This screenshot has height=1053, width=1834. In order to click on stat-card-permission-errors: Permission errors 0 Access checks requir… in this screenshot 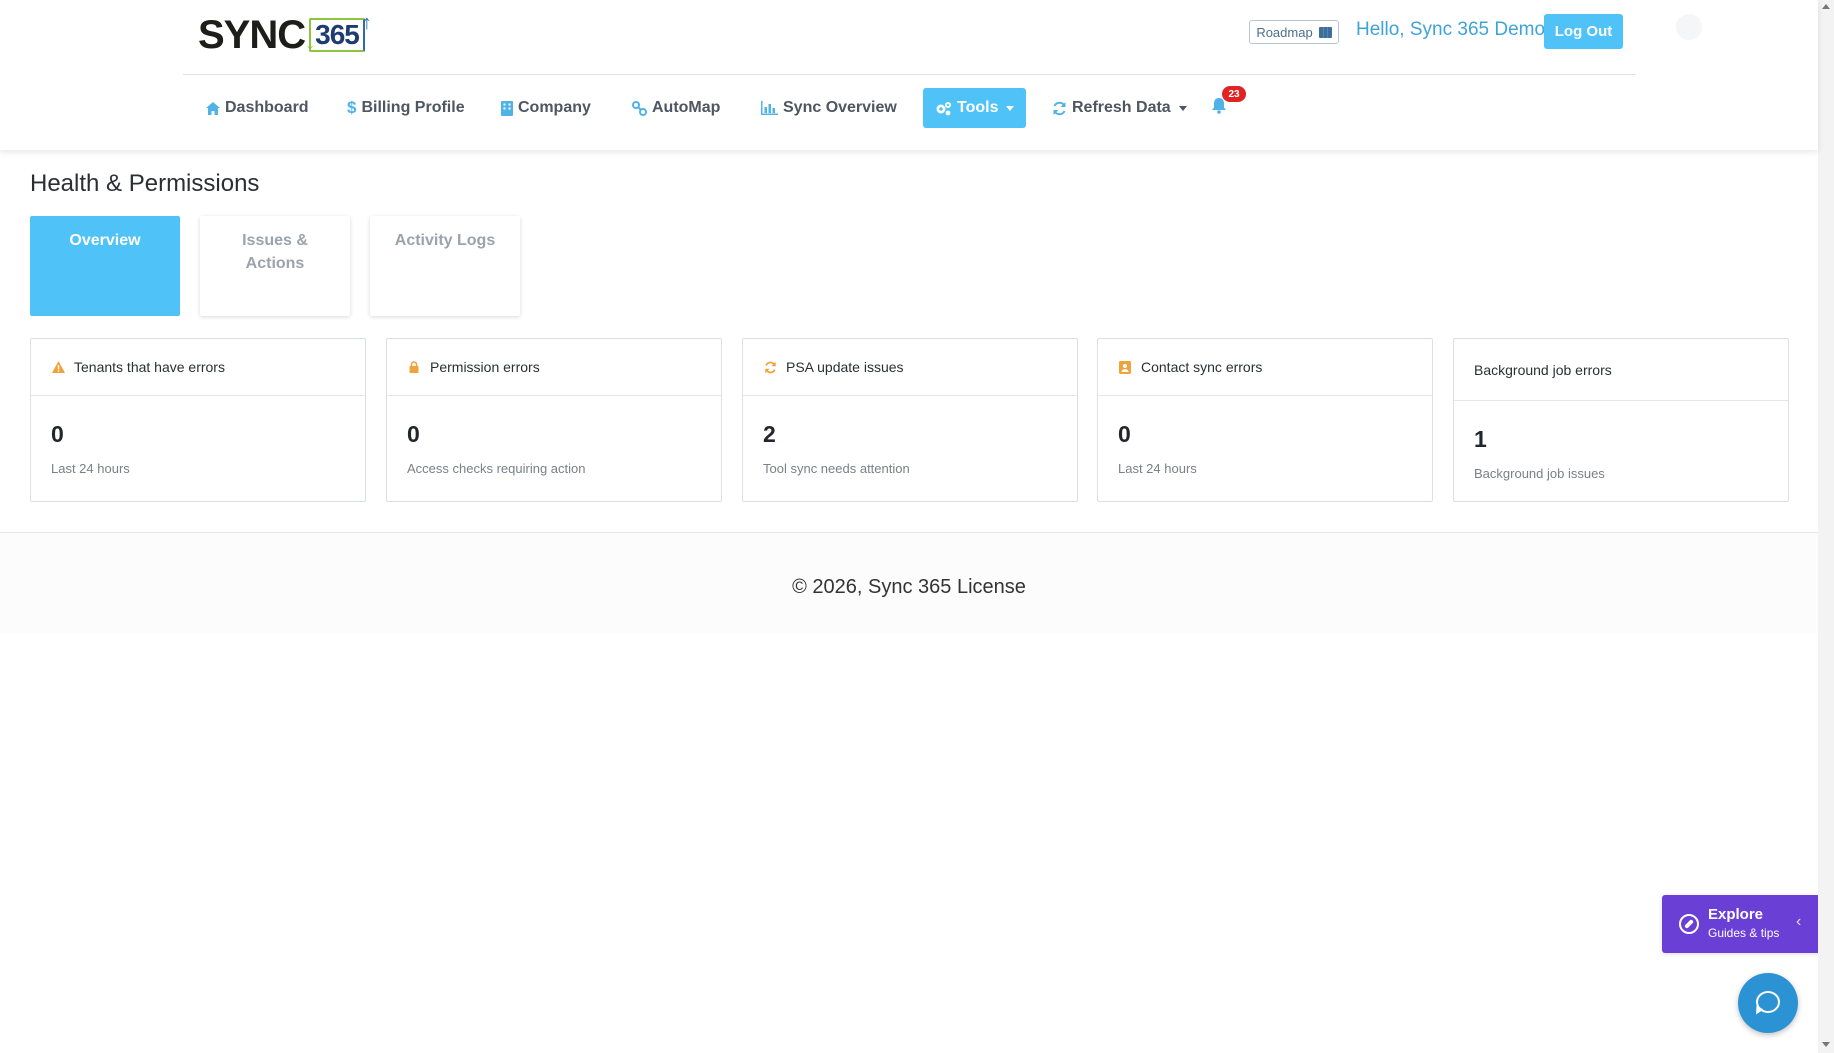, I will do `click(554, 420)`.